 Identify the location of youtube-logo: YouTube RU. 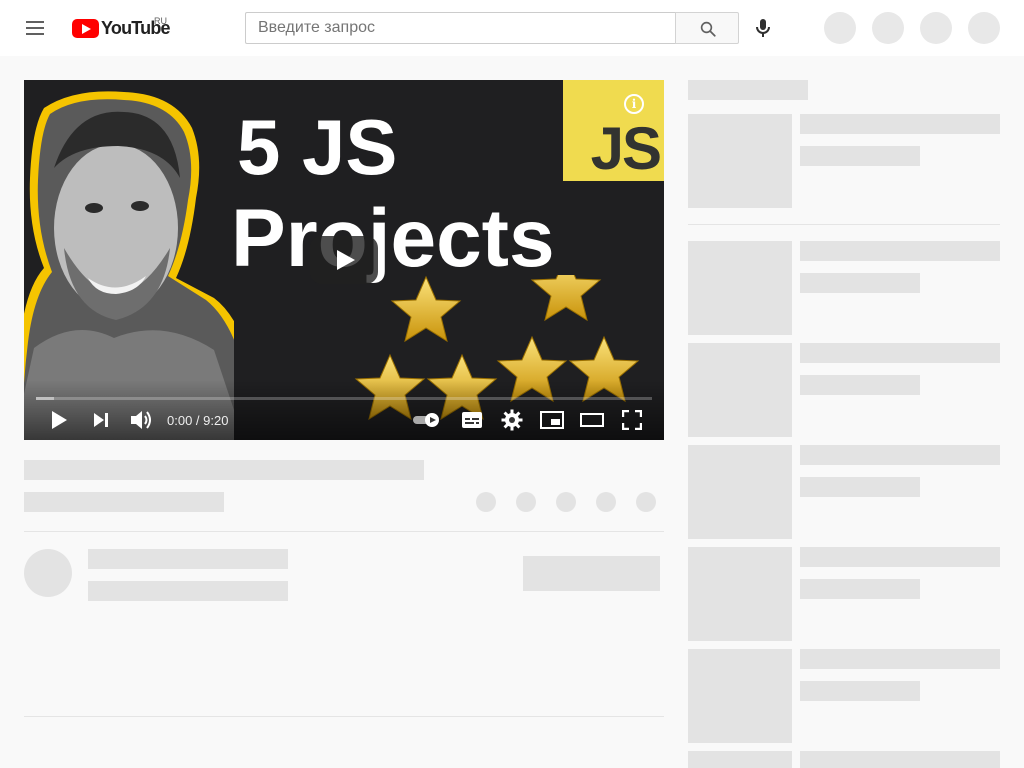
(121, 28).